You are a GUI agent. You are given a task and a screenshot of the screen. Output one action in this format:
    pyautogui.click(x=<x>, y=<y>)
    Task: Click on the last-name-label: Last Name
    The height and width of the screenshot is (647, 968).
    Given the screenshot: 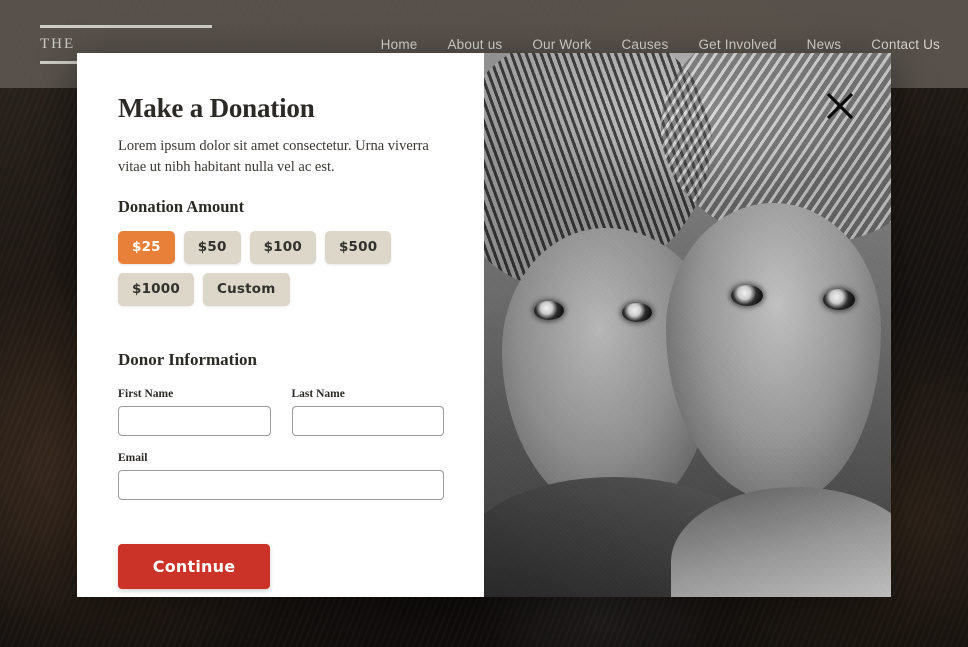 What is the action you would take?
    pyautogui.click(x=318, y=393)
    